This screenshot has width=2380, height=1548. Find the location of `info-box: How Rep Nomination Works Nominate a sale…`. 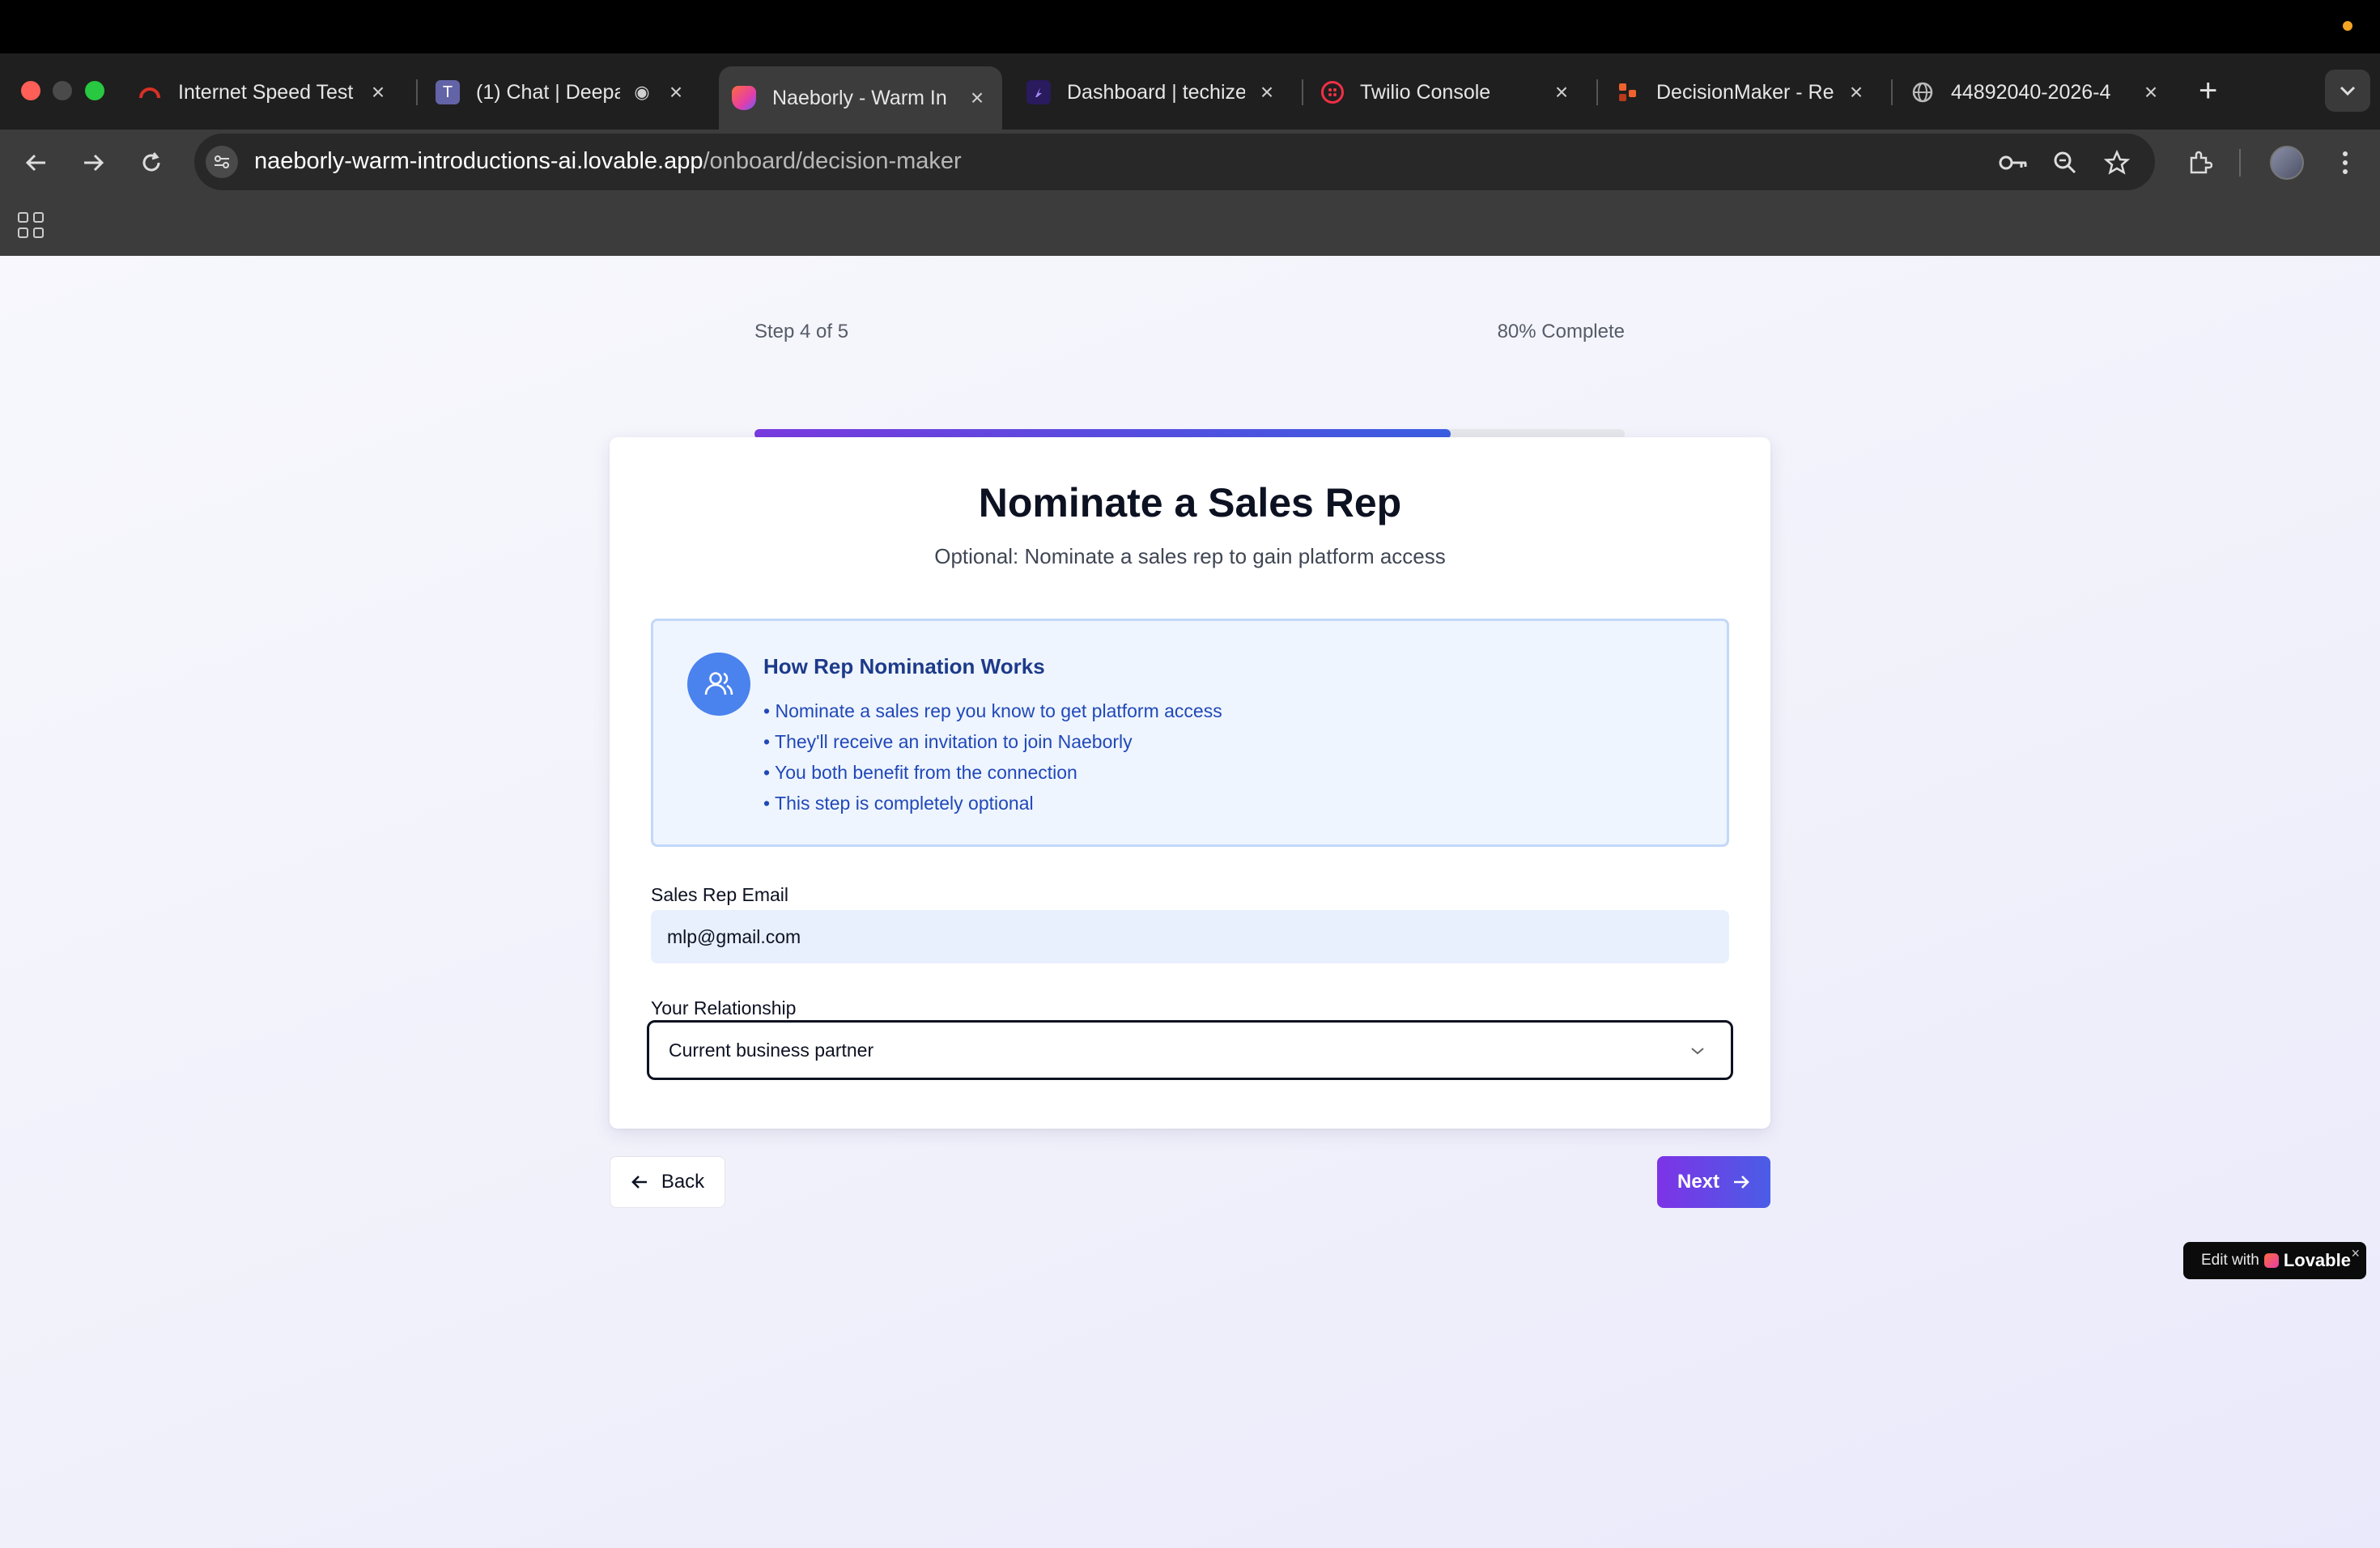

info-box: How Rep Nomination Works Nominate a sale… is located at coordinates (1190, 733).